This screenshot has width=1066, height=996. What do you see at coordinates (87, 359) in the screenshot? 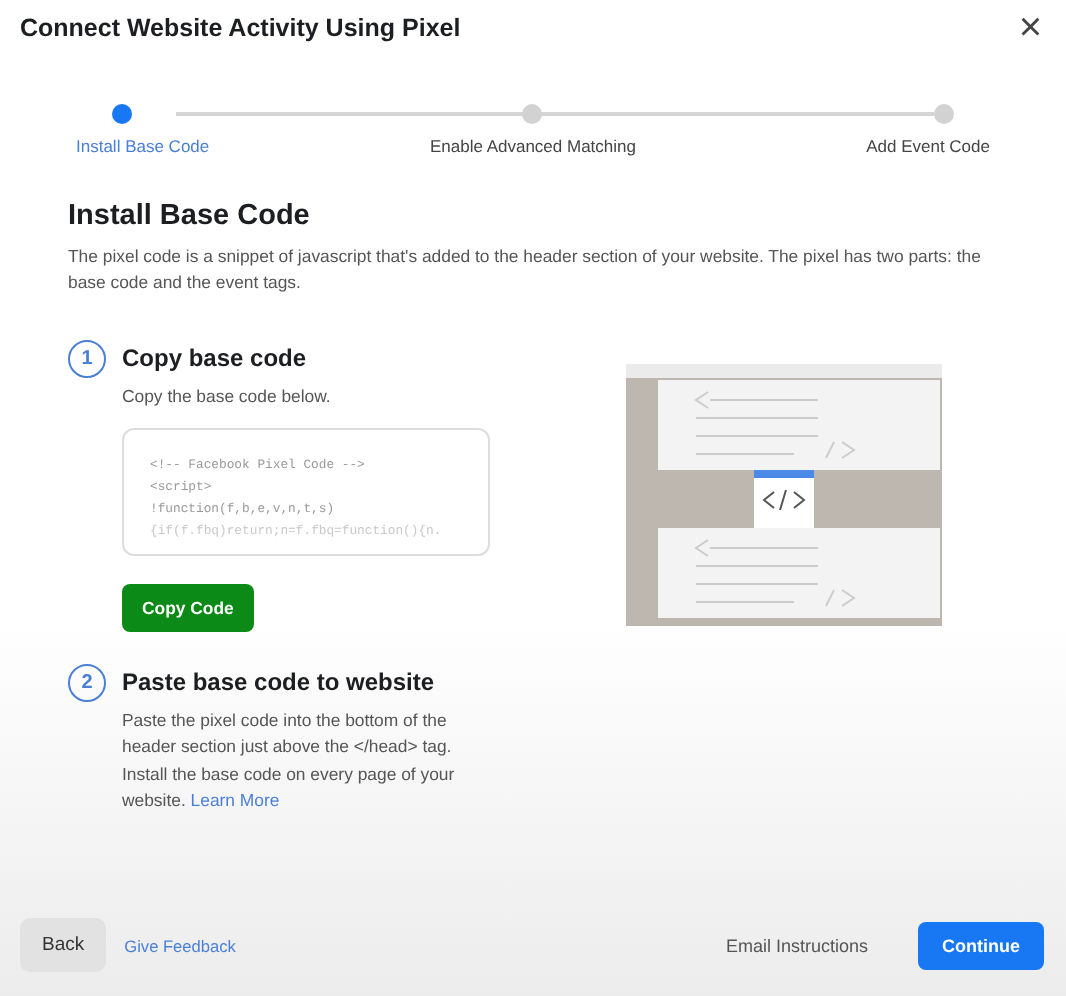
I see `step-number: 1` at bounding box center [87, 359].